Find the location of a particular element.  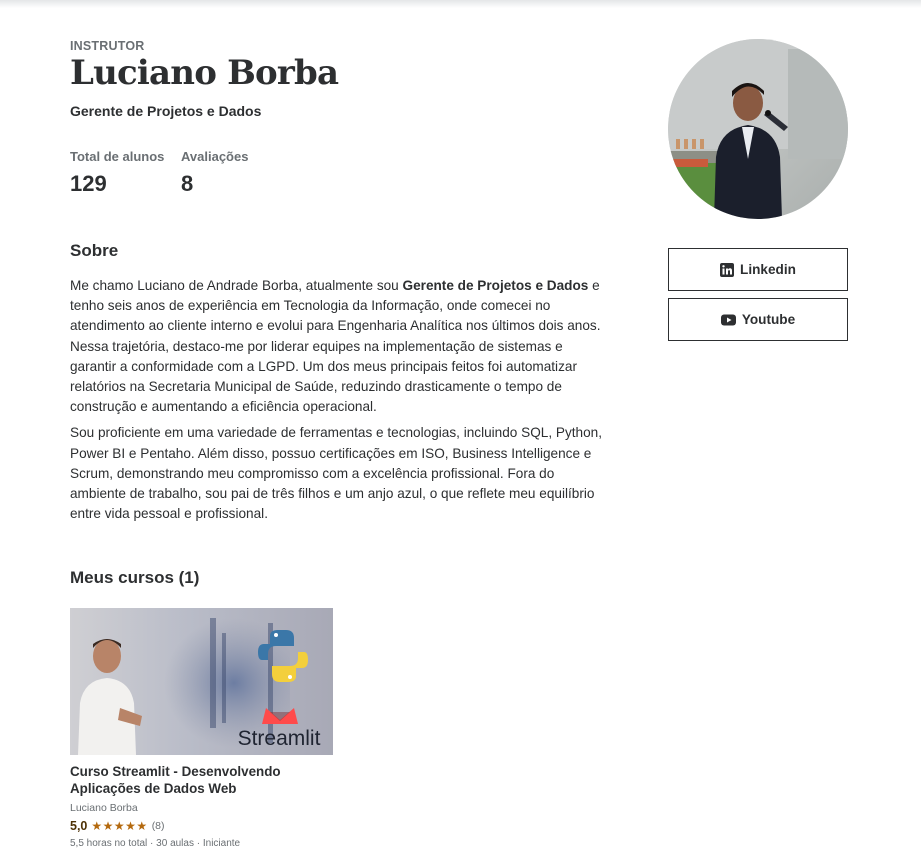

linkedin-button: Linkedin is located at coordinates (758, 269).